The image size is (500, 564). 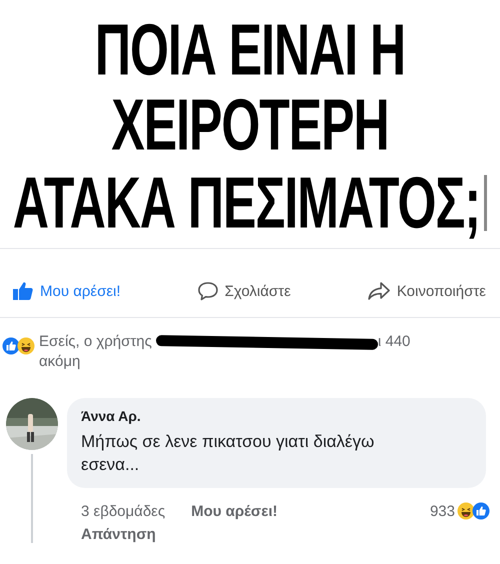 What do you see at coordinates (250, 49) in the screenshot?
I see `post-title-line: ΠΟΙΑ ΕΙΝΑΙ Η` at bounding box center [250, 49].